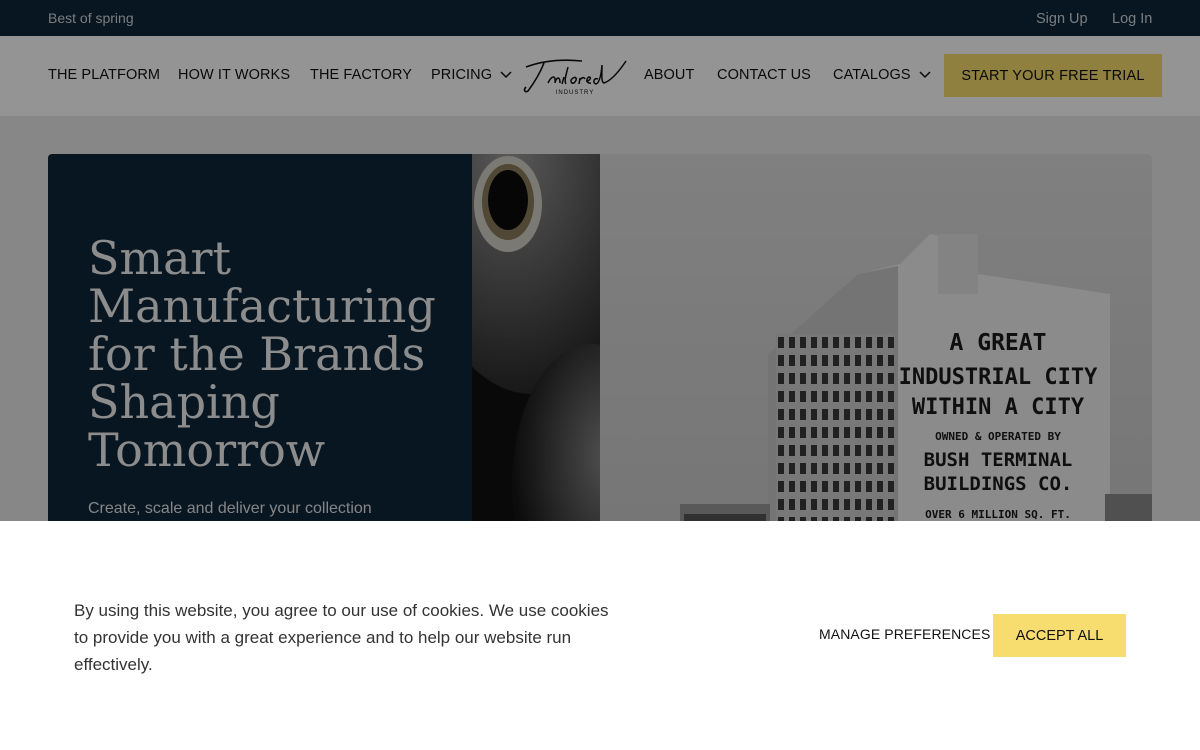 This screenshot has height=750, width=1200. What do you see at coordinates (904, 634) in the screenshot?
I see `manage-preferences-button: MANAGE PREFERENCES` at bounding box center [904, 634].